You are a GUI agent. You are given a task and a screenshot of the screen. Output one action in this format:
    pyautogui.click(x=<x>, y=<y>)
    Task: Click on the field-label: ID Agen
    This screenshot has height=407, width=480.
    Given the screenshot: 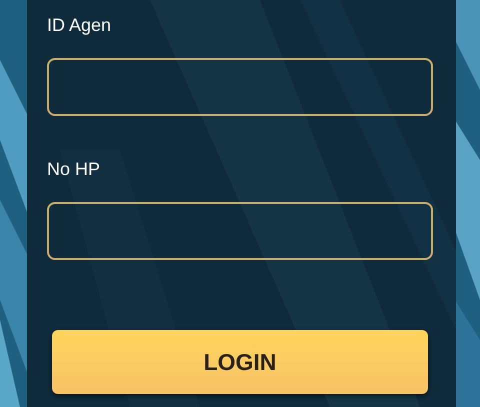 What is the action you would take?
    pyautogui.click(x=79, y=25)
    